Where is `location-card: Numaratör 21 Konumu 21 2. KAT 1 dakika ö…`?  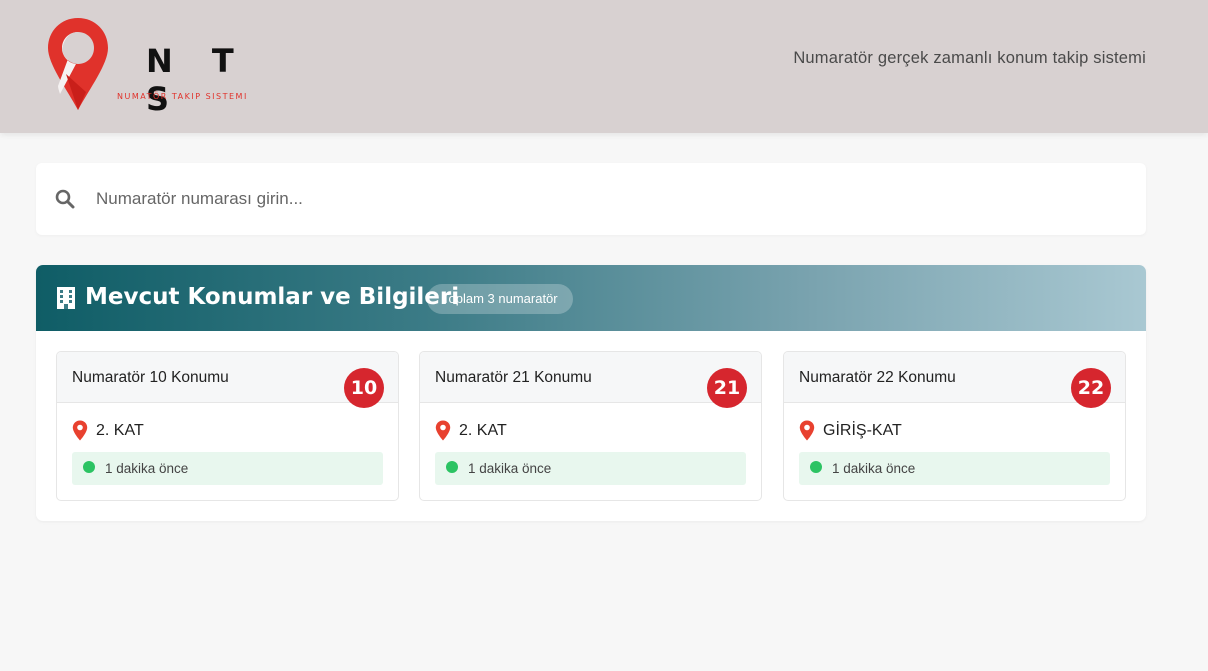 location-card: Numaratör 21 Konumu 21 2. KAT 1 dakika ö… is located at coordinates (590, 426).